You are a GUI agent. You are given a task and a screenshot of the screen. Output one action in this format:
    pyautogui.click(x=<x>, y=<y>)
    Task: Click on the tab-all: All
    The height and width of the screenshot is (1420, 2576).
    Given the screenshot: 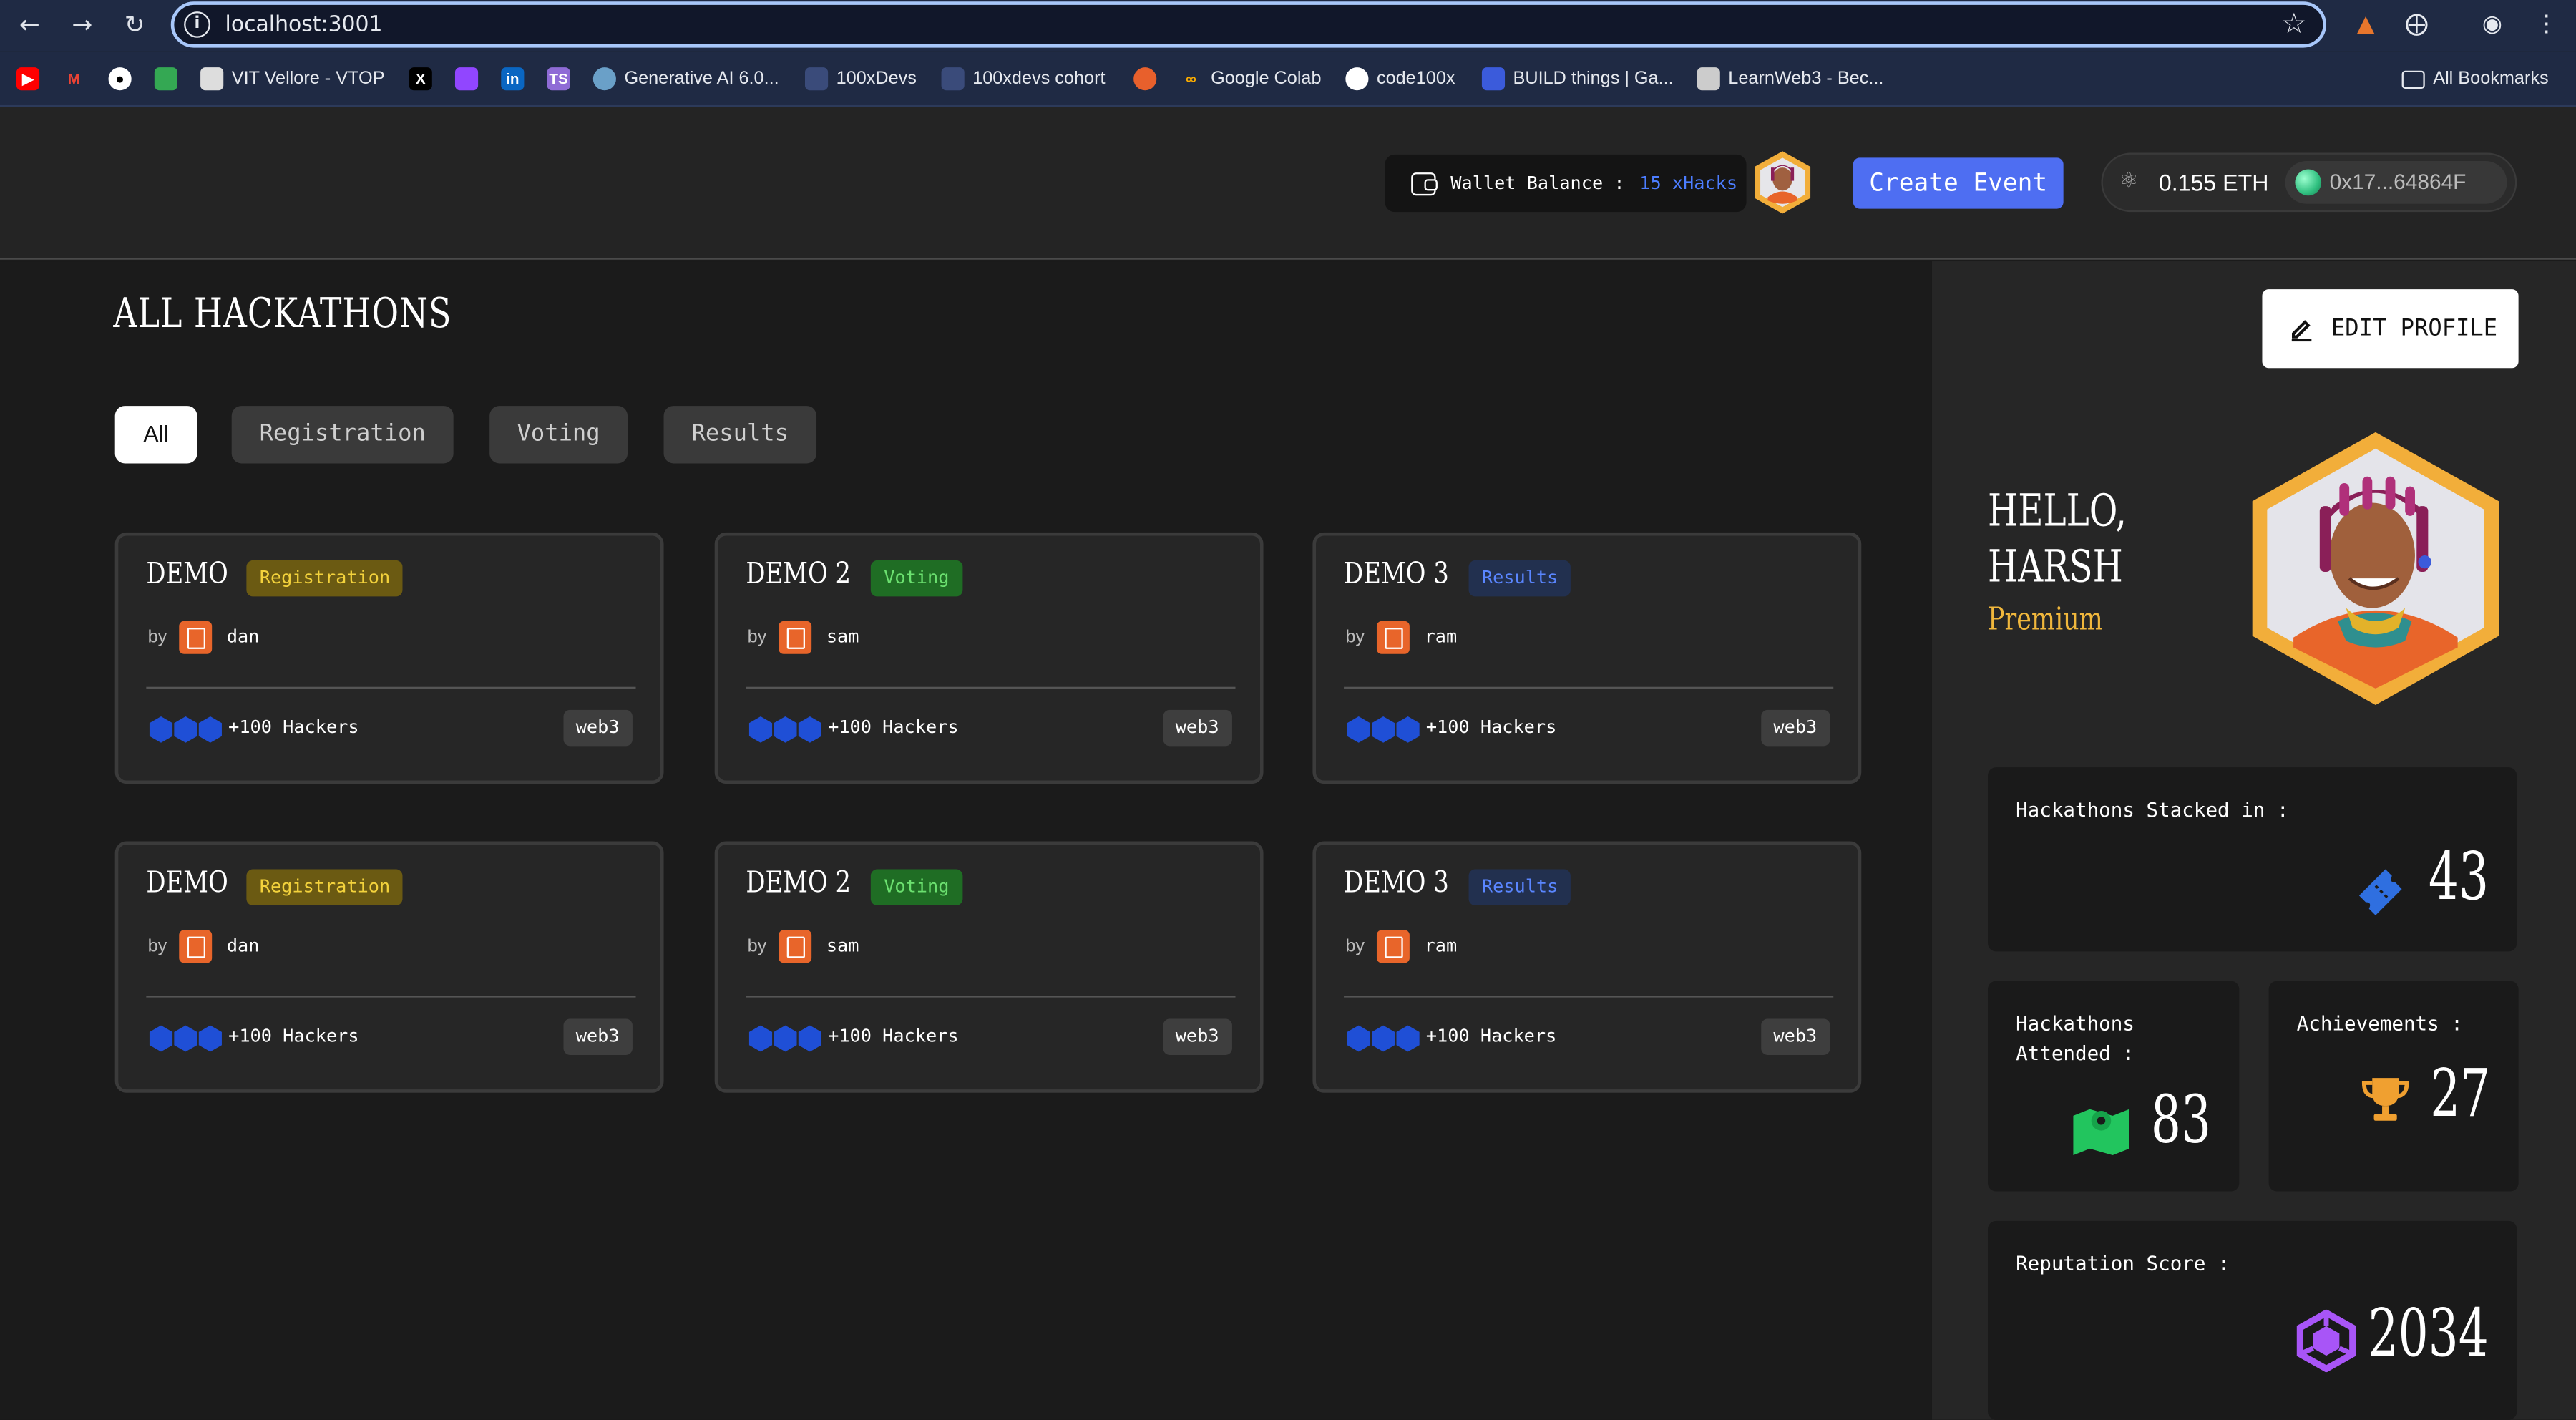 What is the action you would take?
    pyautogui.click(x=155, y=435)
    